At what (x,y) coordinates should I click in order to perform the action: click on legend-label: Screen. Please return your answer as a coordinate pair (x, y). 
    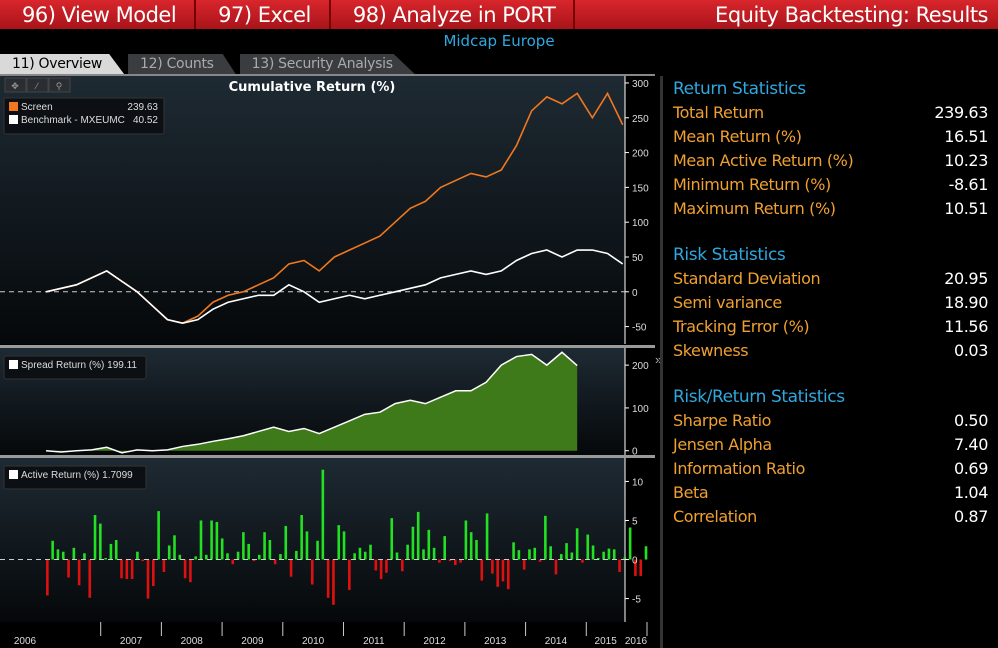
    Looking at the image, I should click on (37, 107).